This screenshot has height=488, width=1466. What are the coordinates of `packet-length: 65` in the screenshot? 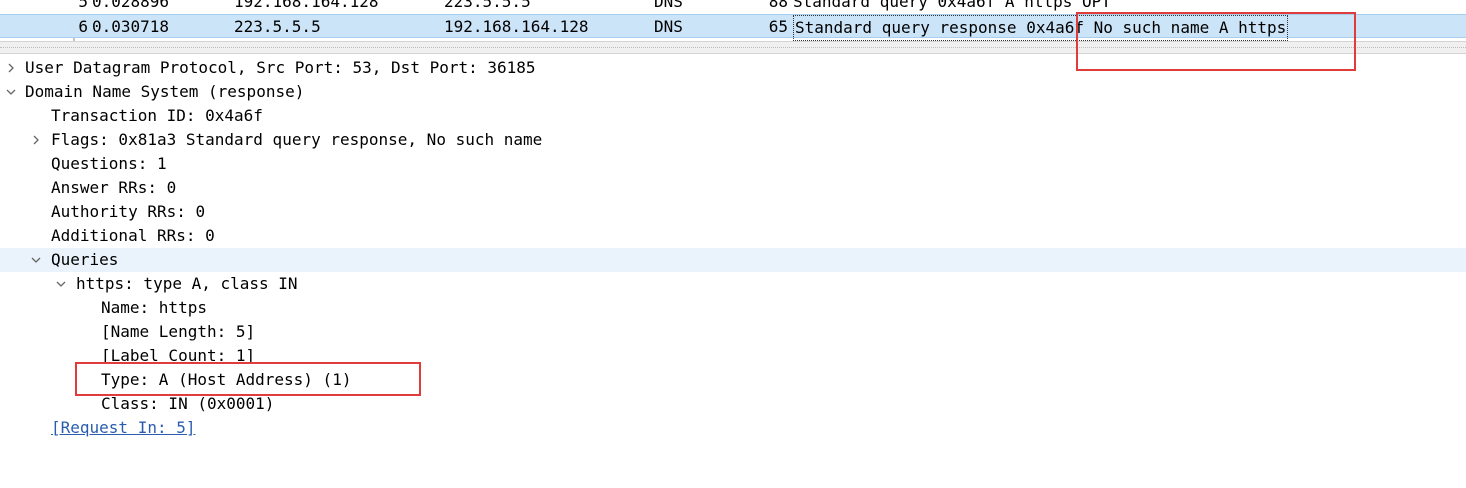 It's located at (778, 26).